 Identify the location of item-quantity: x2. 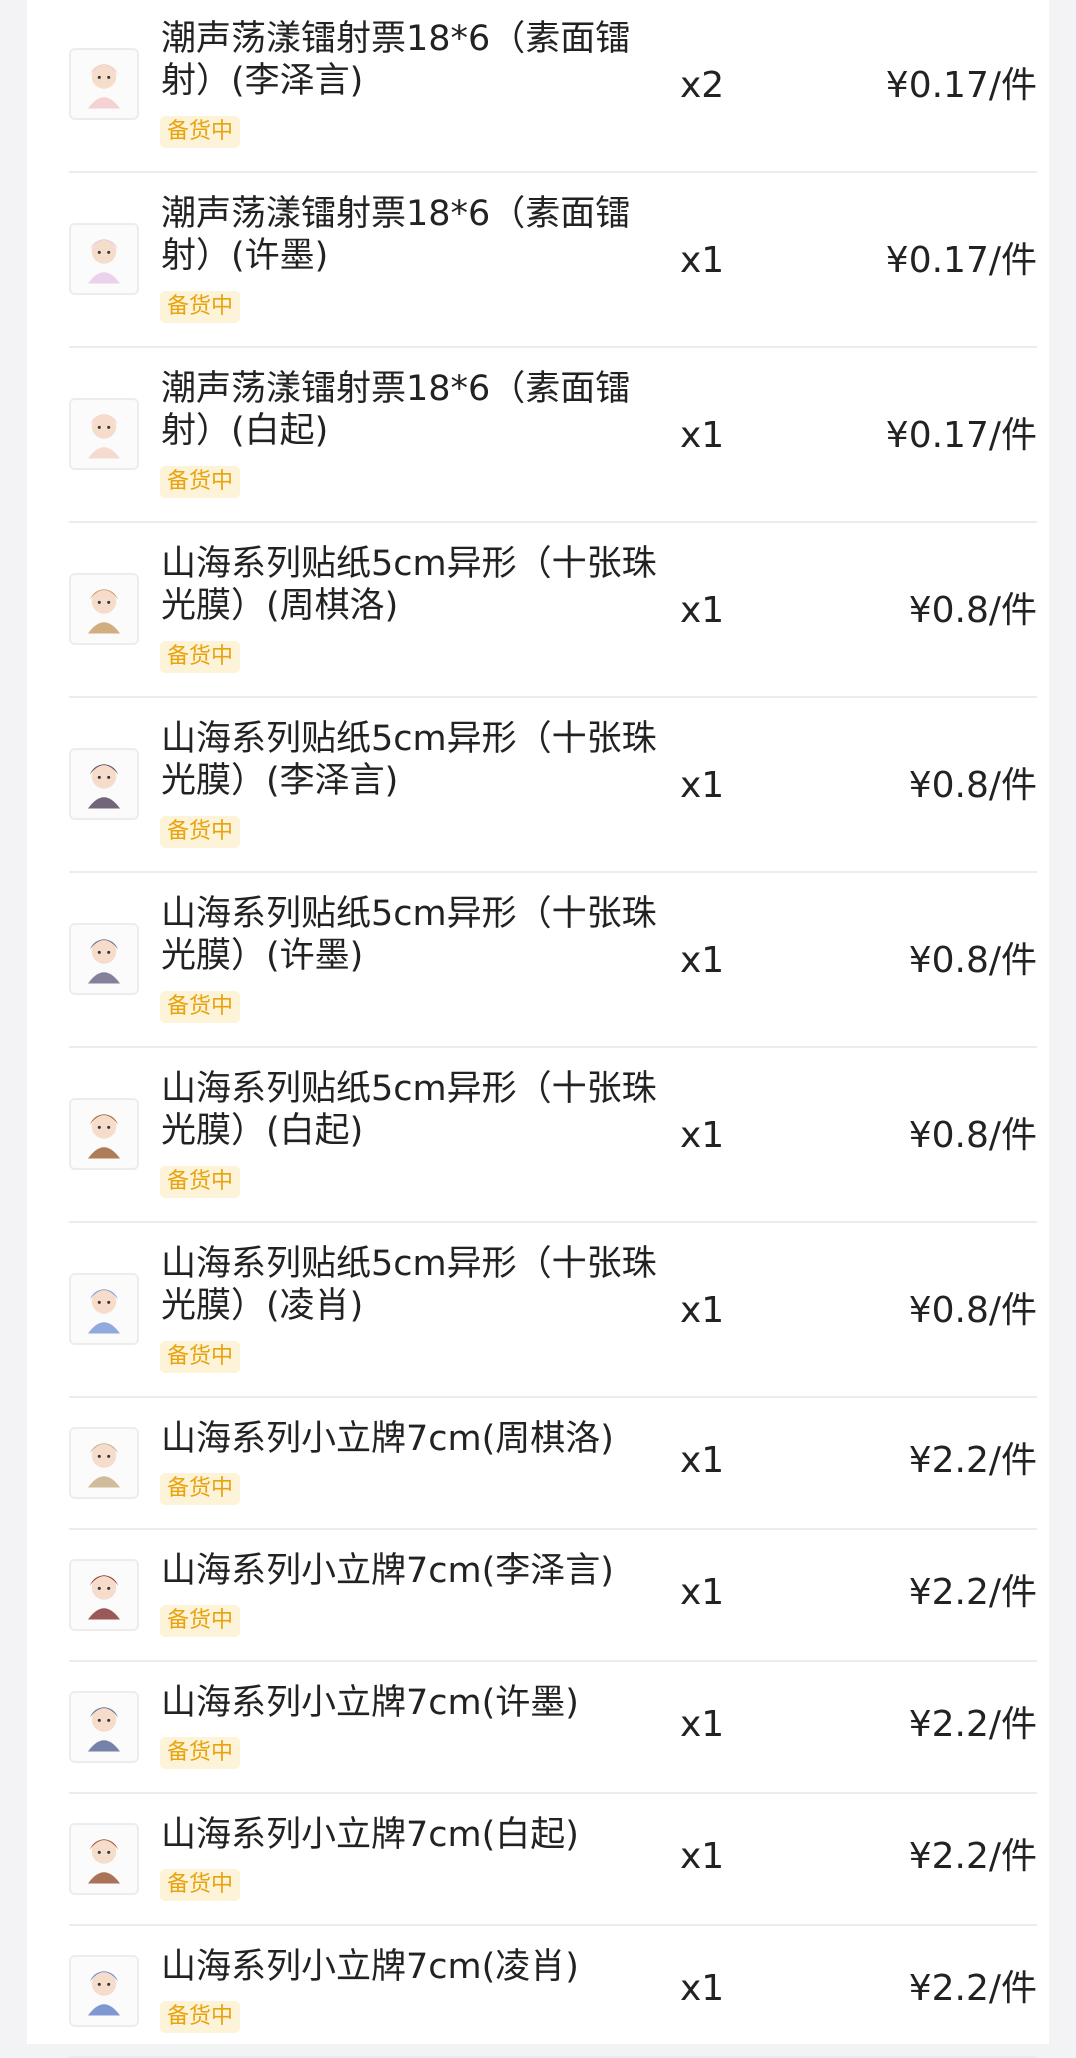
(702, 85).